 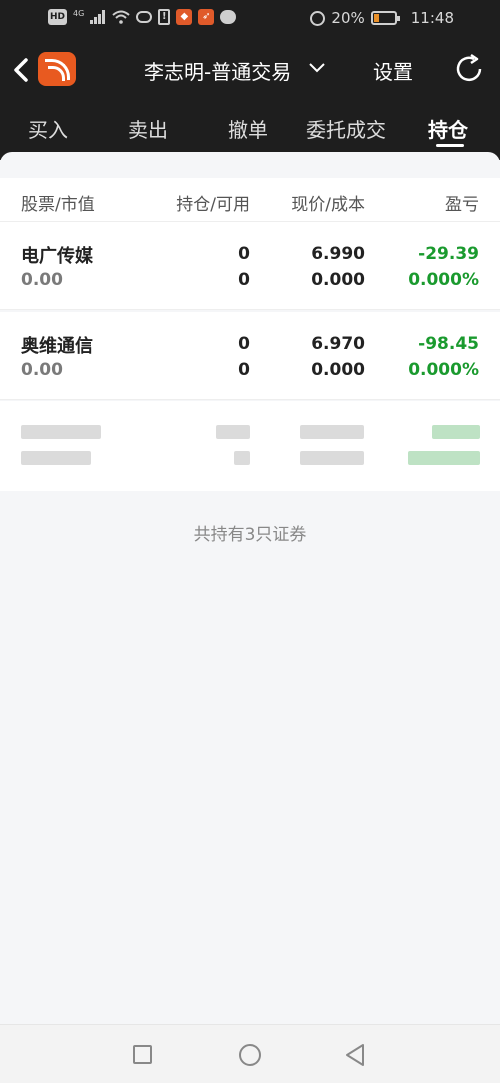 What do you see at coordinates (346, 128) in the screenshot?
I see `tab-orders-fills: 委托成交` at bounding box center [346, 128].